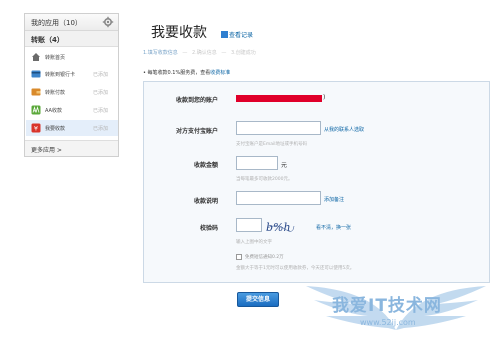  What do you see at coordinates (36, 57) in the screenshot?
I see `home-icon` at bounding box center [36, 57].